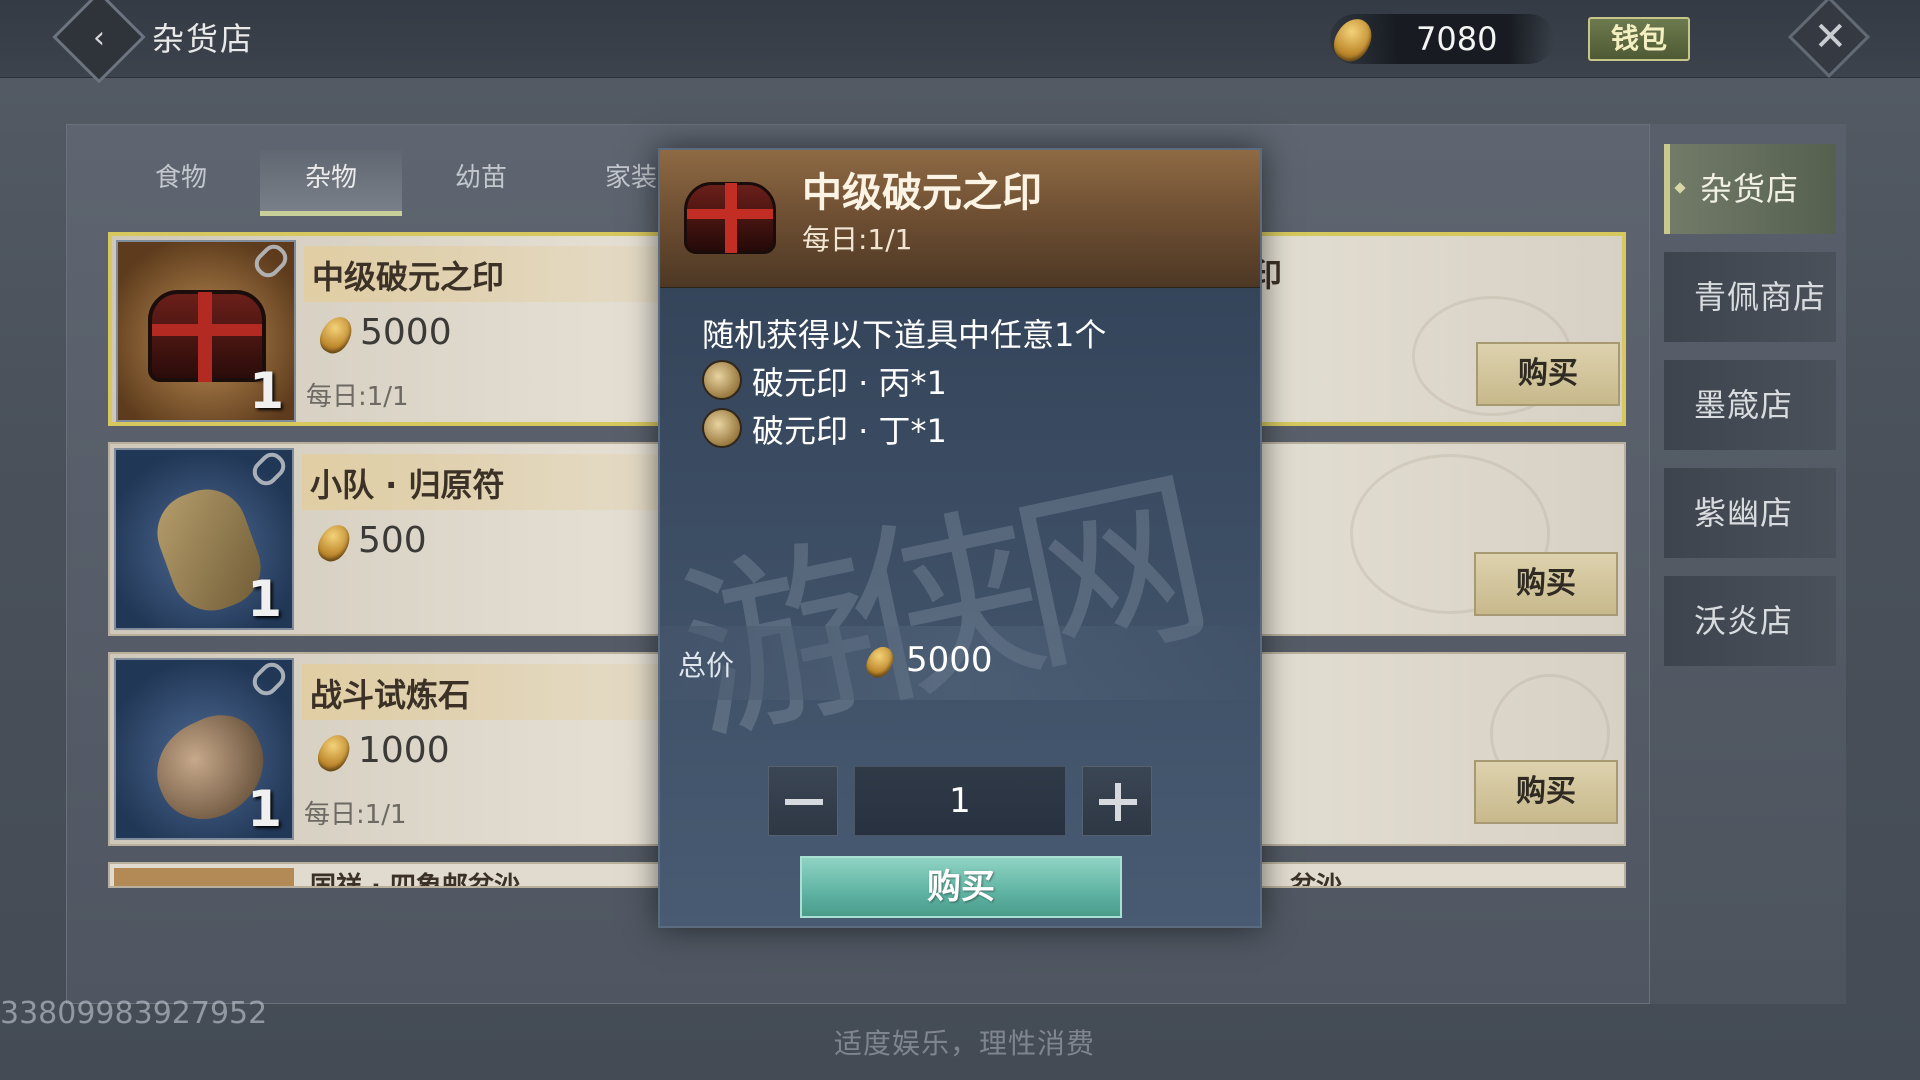 The width and height of the screenshot is (1920, 1080). Describe the element at coordinates (849, 383) in the screenshot. I see `reward-text: 破元印 · 丙*1` at that location.